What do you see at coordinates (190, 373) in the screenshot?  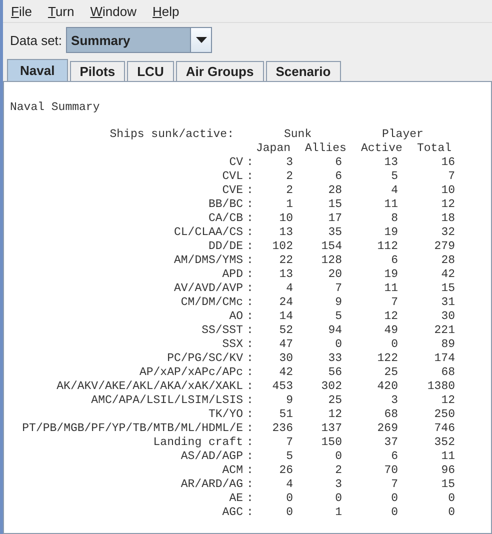 I see `ship-type-label: AP/xAP/xAPc/APc` at bounding box center [190, 373].